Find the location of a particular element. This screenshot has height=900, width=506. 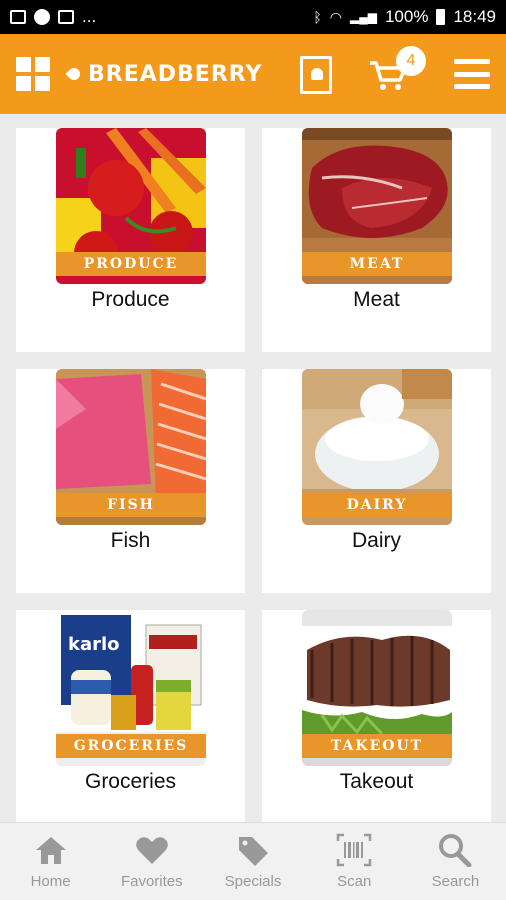

category-ribbon: FISH is located at coordinates (131, 505).